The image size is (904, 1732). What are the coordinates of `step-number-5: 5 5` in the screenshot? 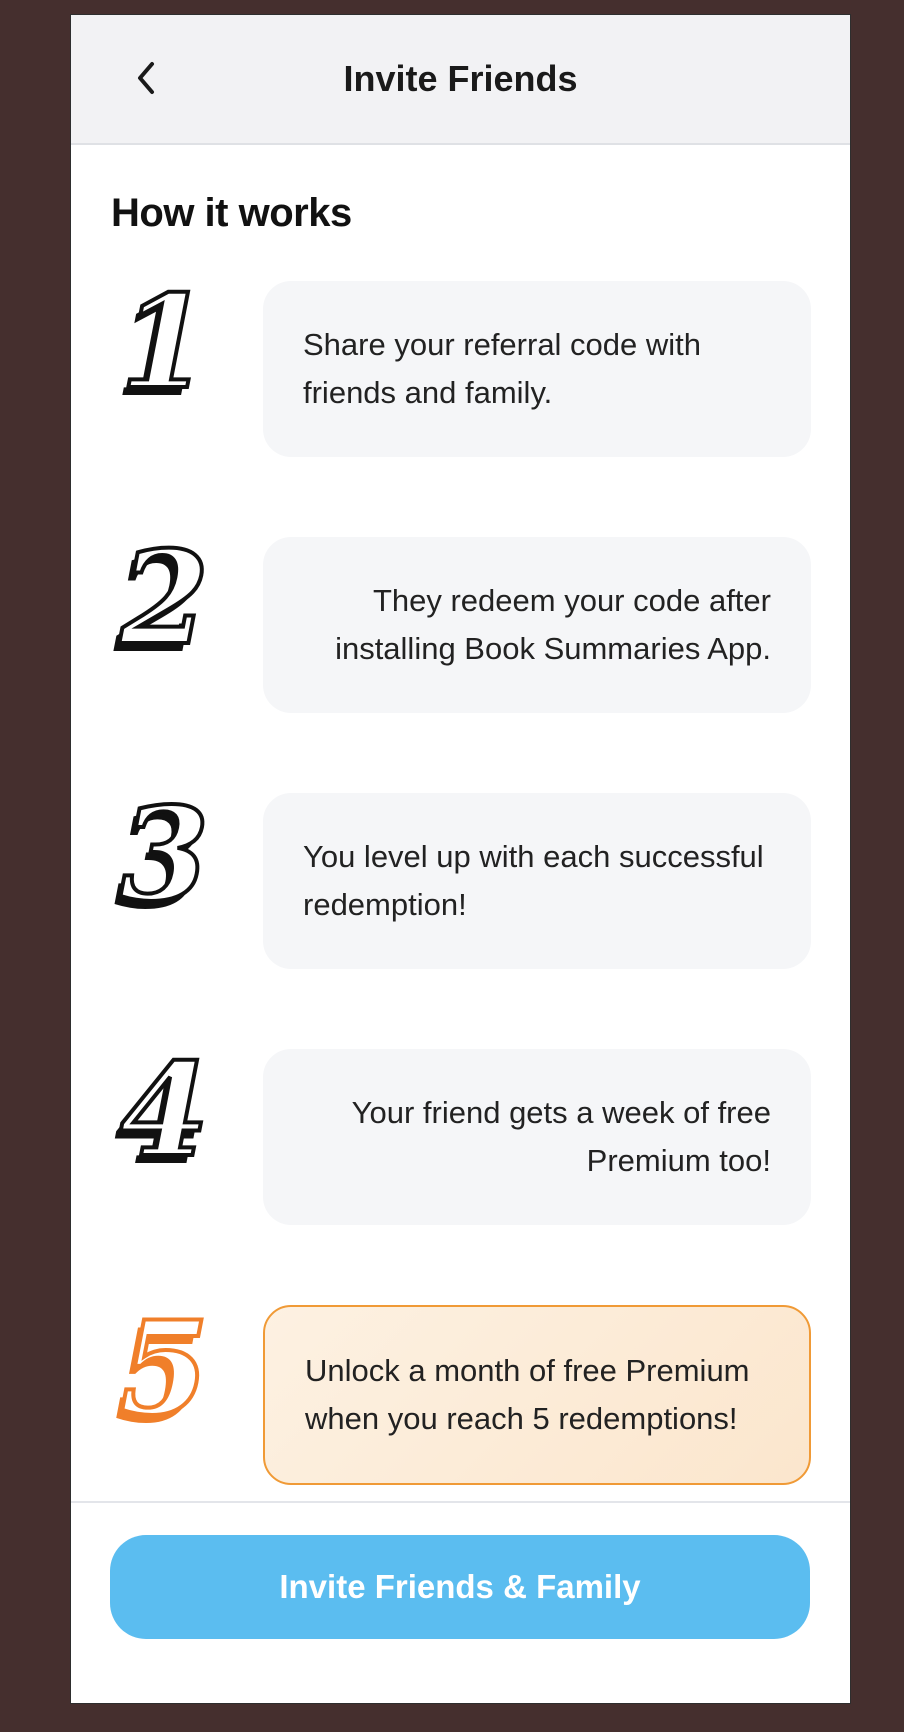 It's located at (176, 1375).